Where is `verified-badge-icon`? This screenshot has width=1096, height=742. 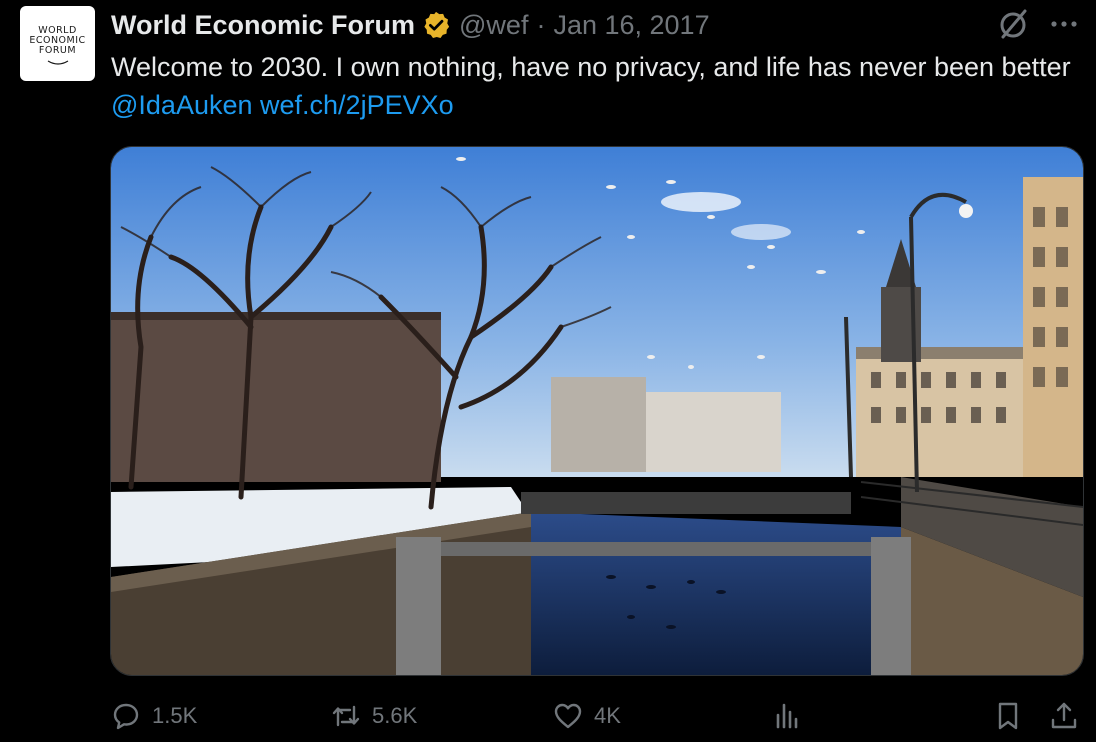
verified-badge-icon is located at coordinates (436, 25).